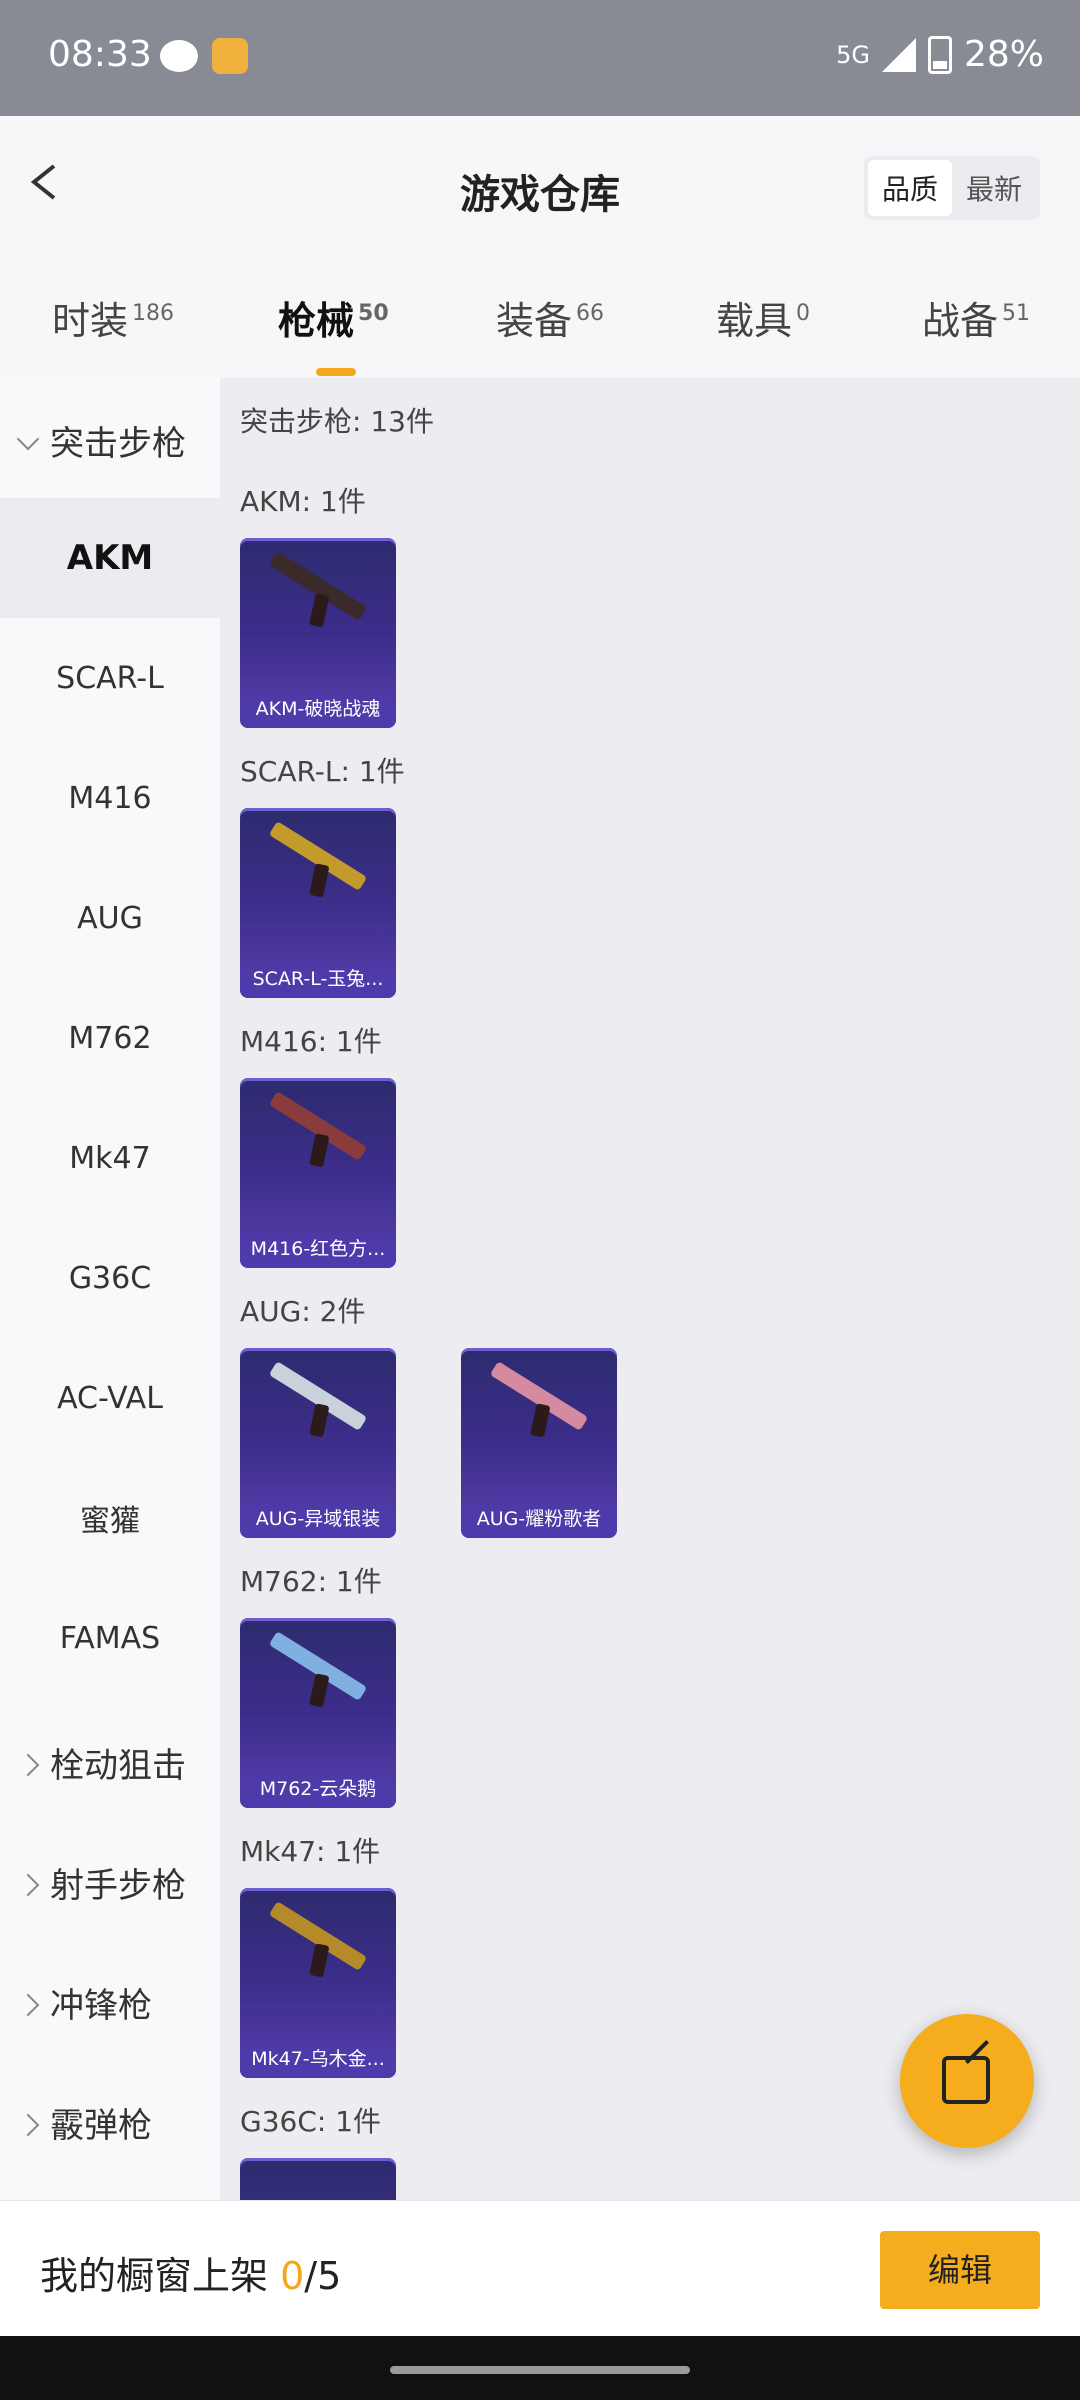 The height and width of the screenshot is (2400, 1080). Describe the element at coordinates (101, 1762) in the screenshot. I see `category-bolt-action: 栓动狙击` at that location.